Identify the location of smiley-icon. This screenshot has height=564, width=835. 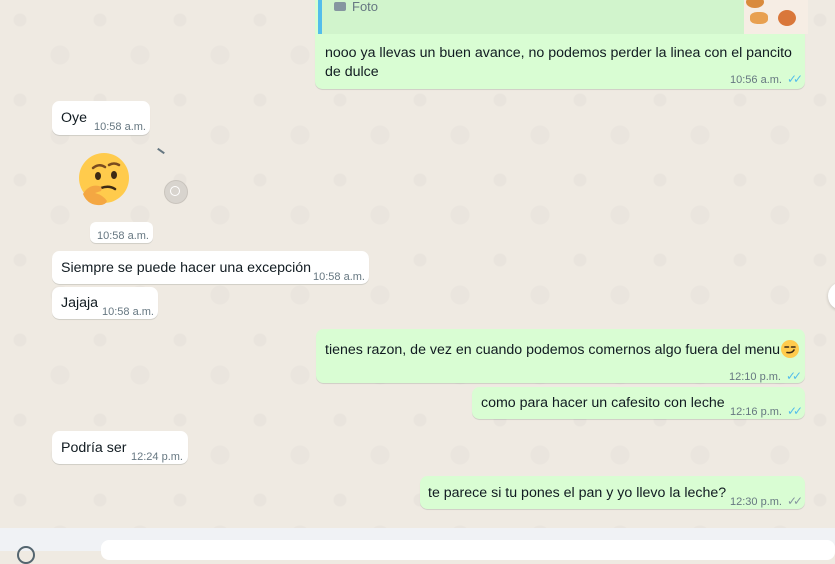
(175, 191).